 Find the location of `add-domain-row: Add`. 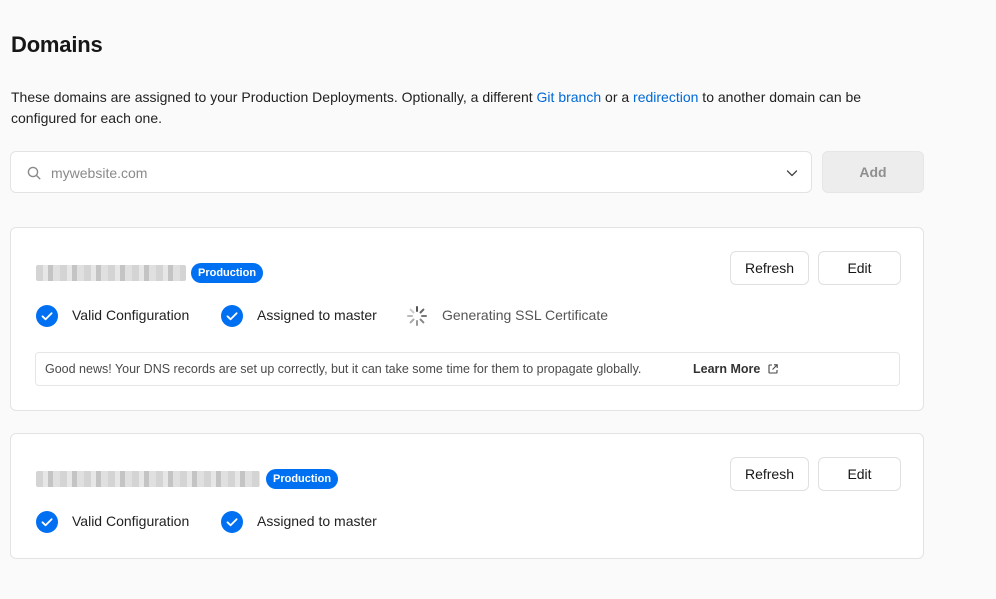

add-domain-row: Add is located at coordinates (467, 172).